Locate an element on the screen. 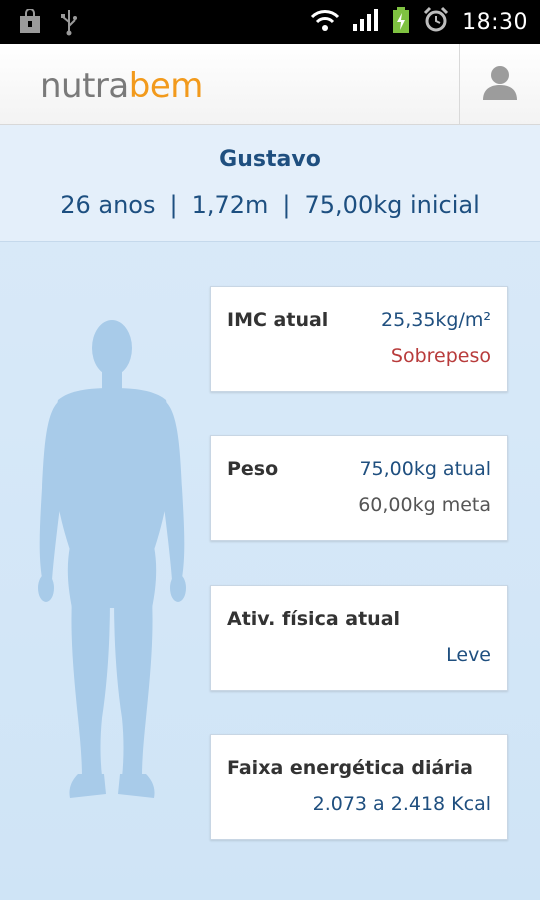  atividade-label: Ativ. física atual is located at coordinates (314, 619).